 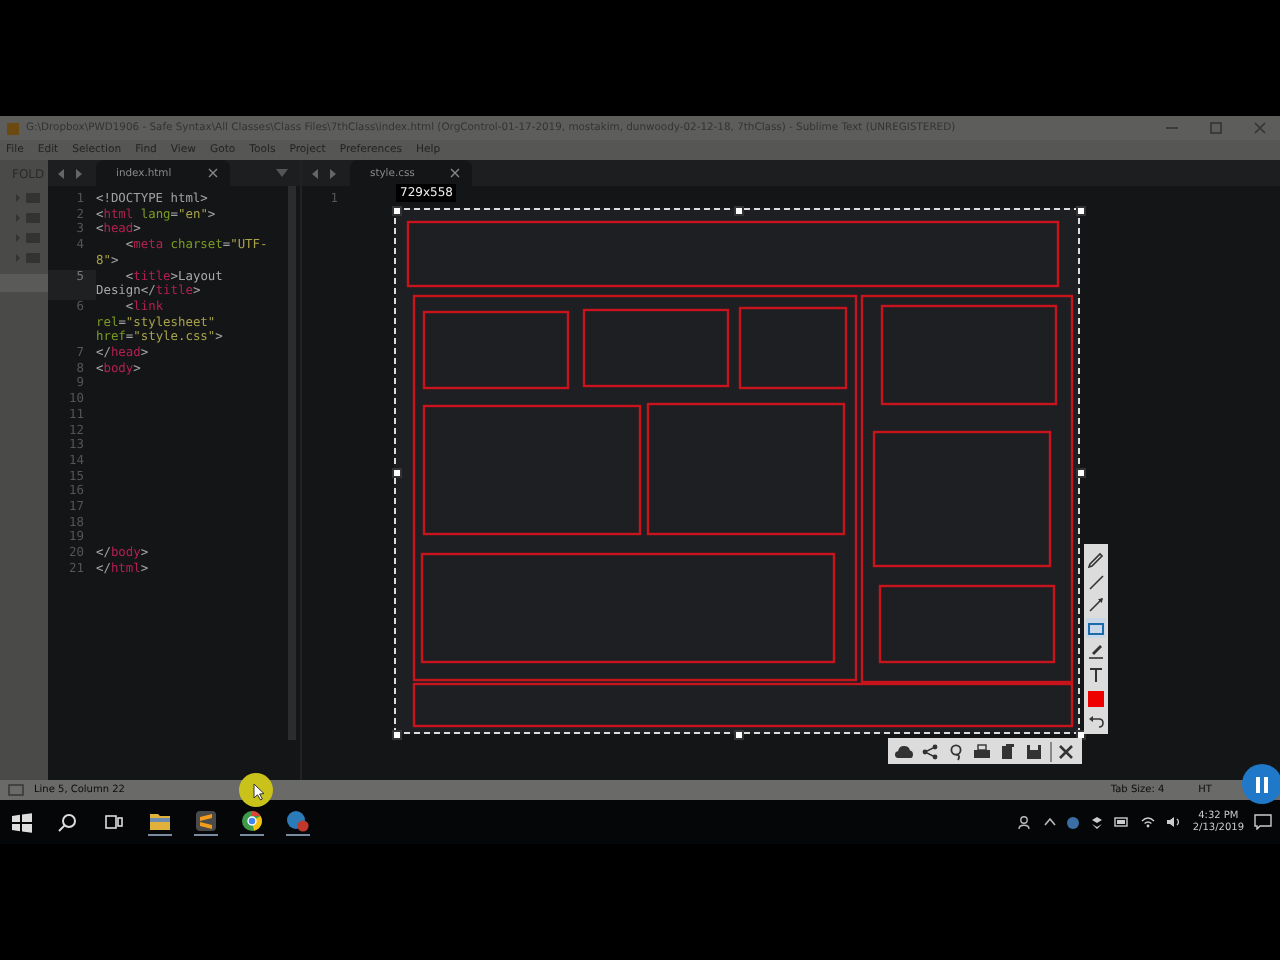 I want to click on windows-logo-icon, so click(x=22, y=822).